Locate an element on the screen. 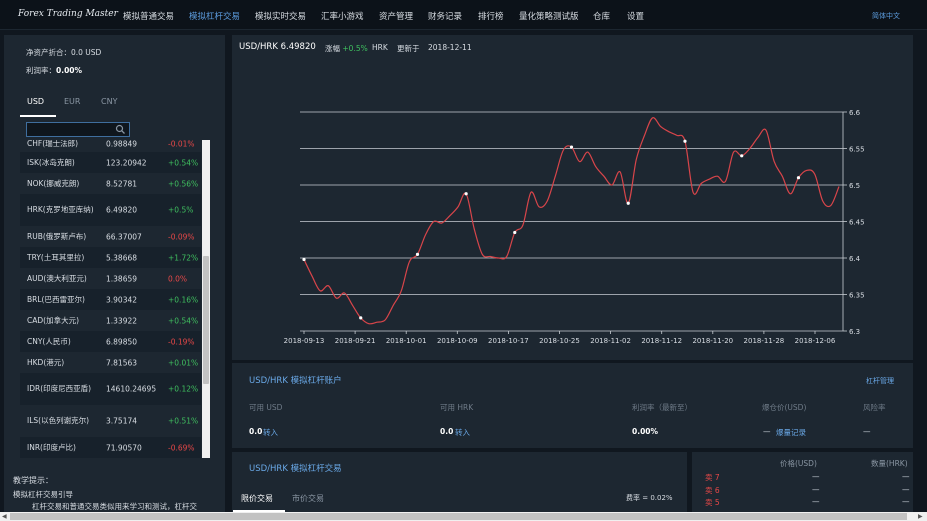 The height and width of the screenshot is (521, 927). liquidation-price-value: — is located at coordinates (767, 431).